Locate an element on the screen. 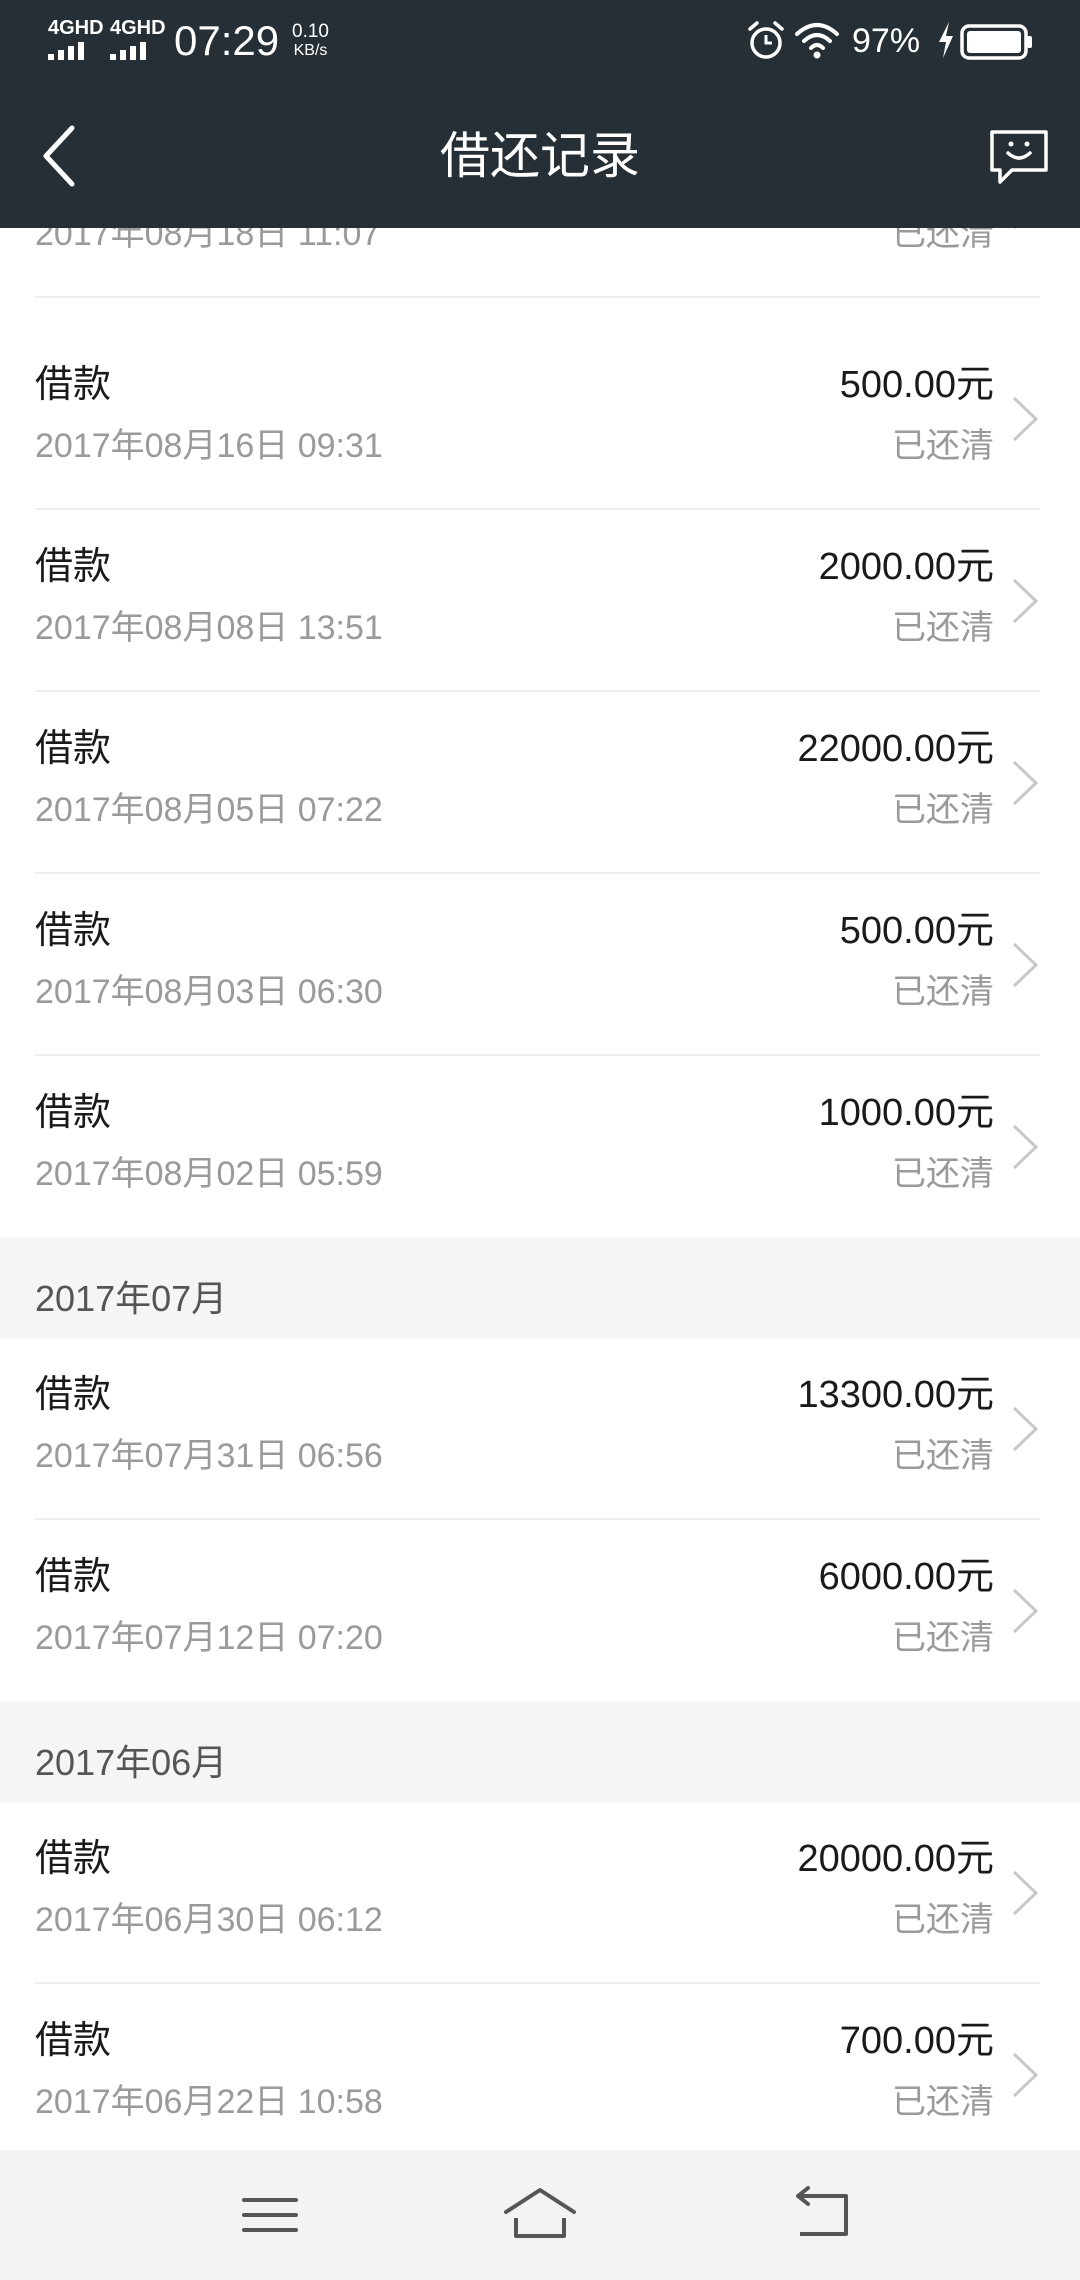 The image size is (1080, 2280). record-amount: 13300.00元 is located at coordinates (896, 1395).